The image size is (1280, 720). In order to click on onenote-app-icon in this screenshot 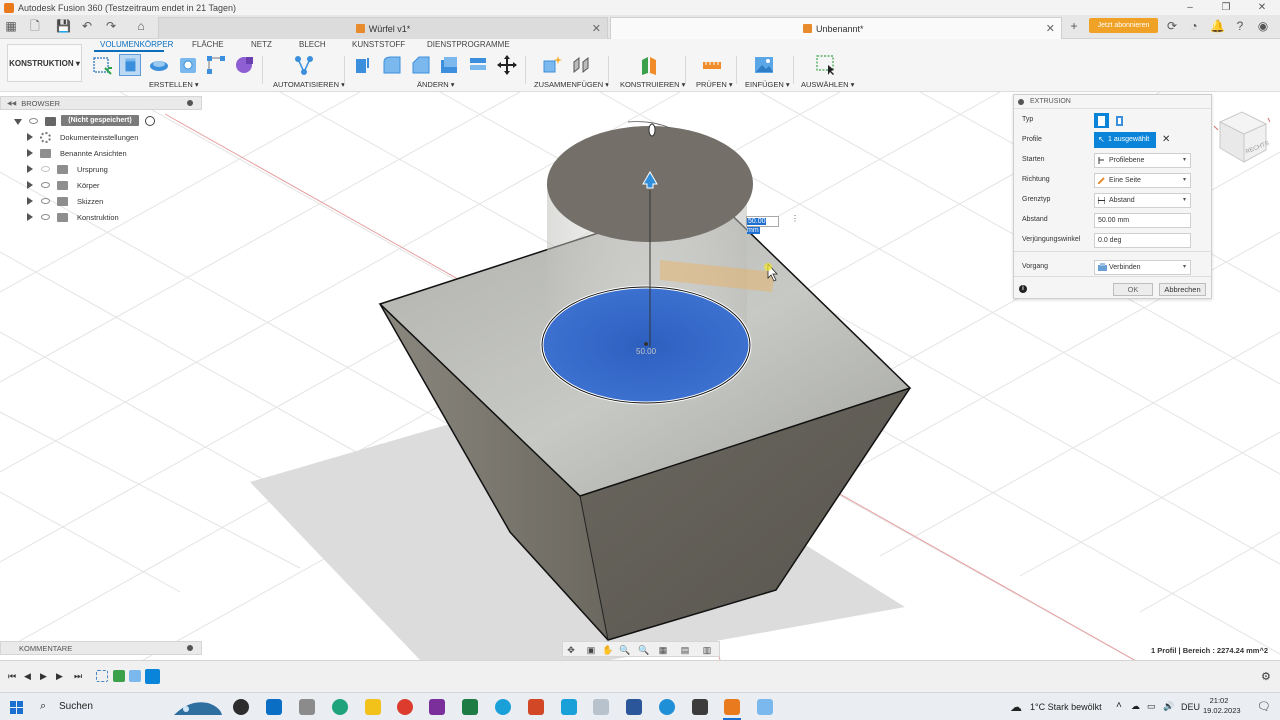, I will do `click(437, 707)`.